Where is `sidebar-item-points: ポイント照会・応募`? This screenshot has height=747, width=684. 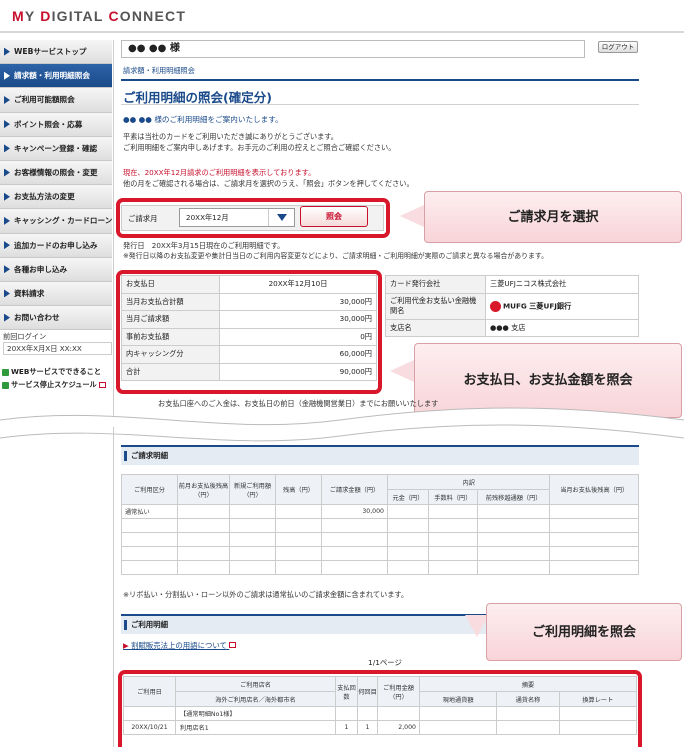
sidebar-item-points: ポイント照会・応募 is located at coordinates (56, 124).